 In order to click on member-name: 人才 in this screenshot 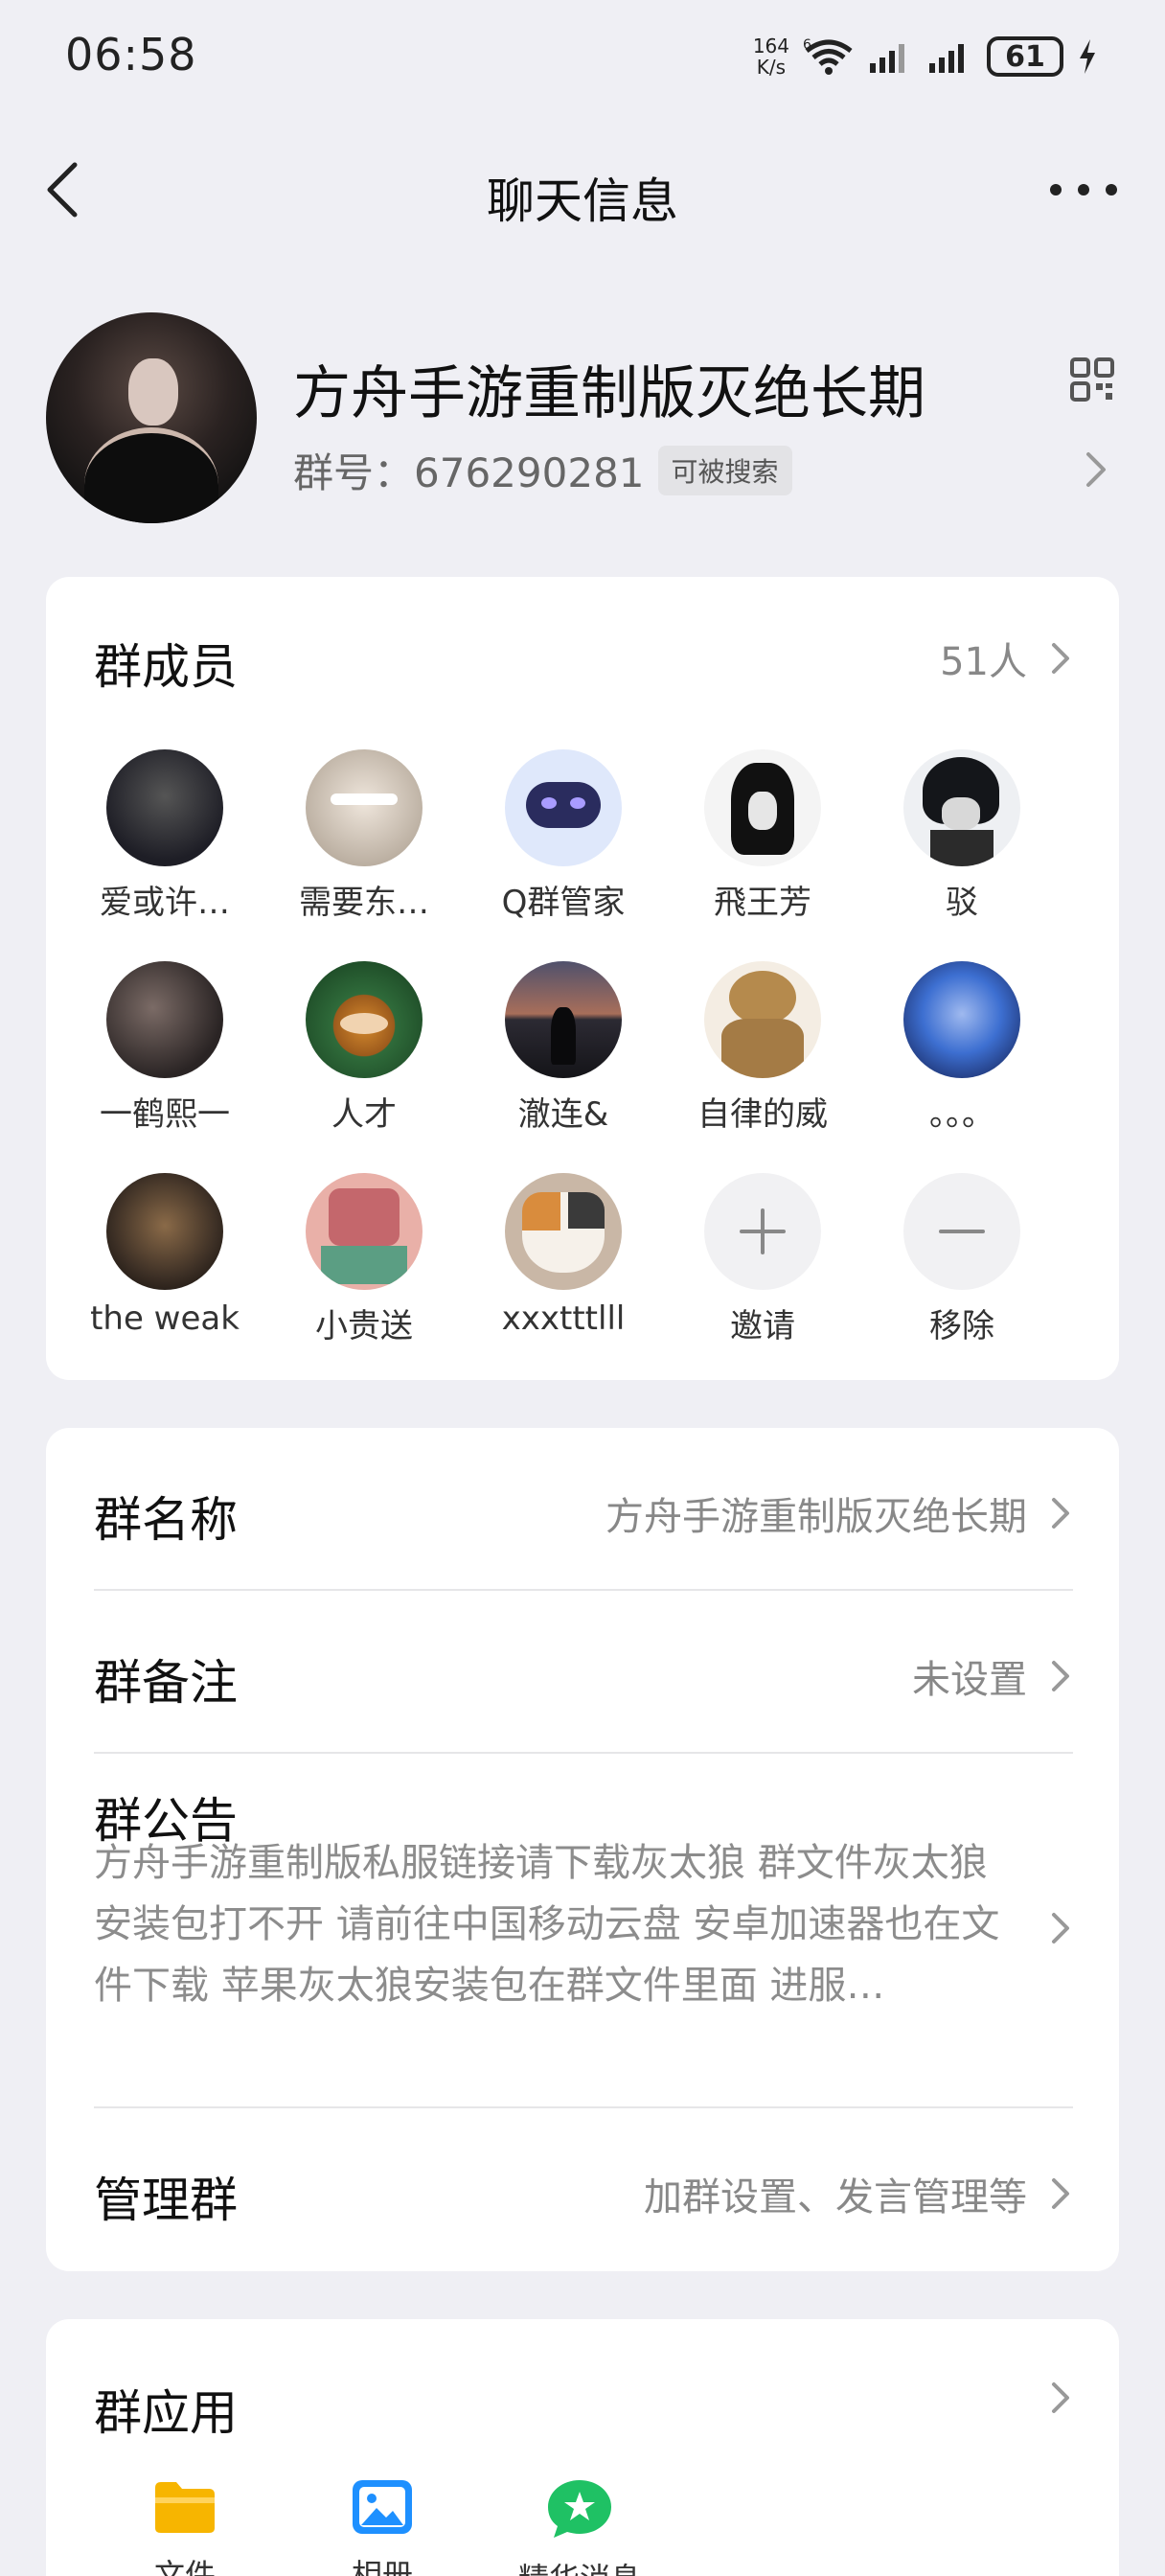, I will do `click(364, 1114)`.